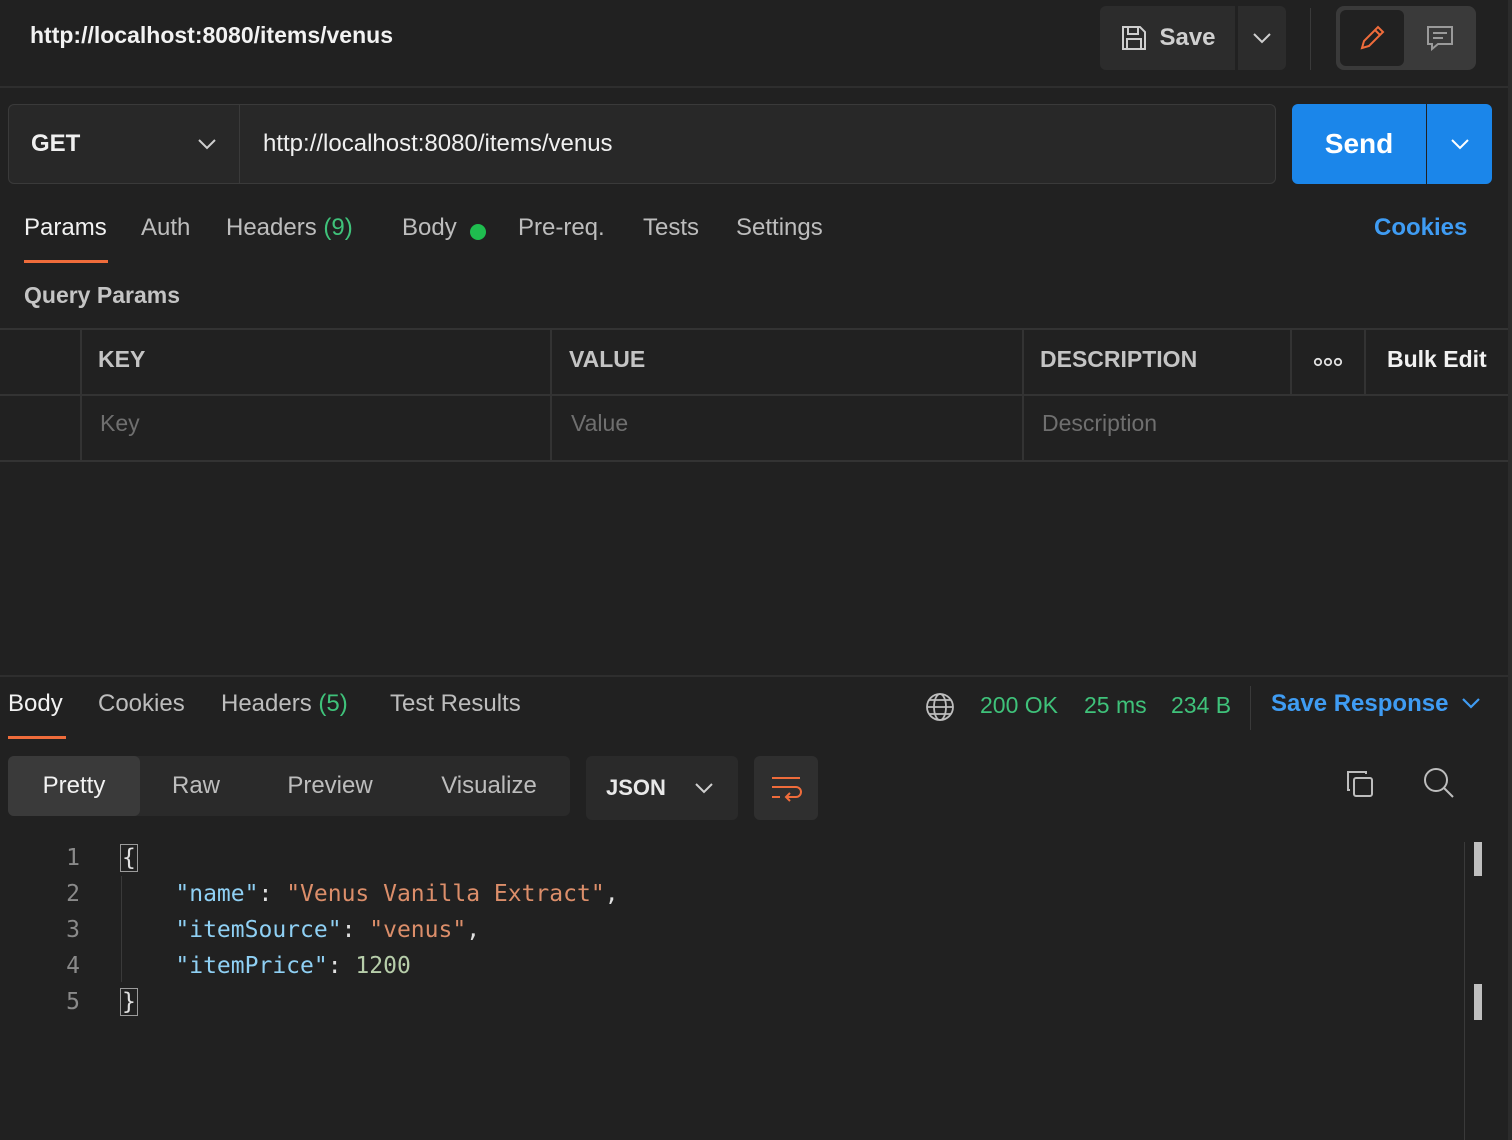  What do you see at coordinates (636, 787) in the screenshot?
I see `format-label: JSON` at bounding box center [636, 787].